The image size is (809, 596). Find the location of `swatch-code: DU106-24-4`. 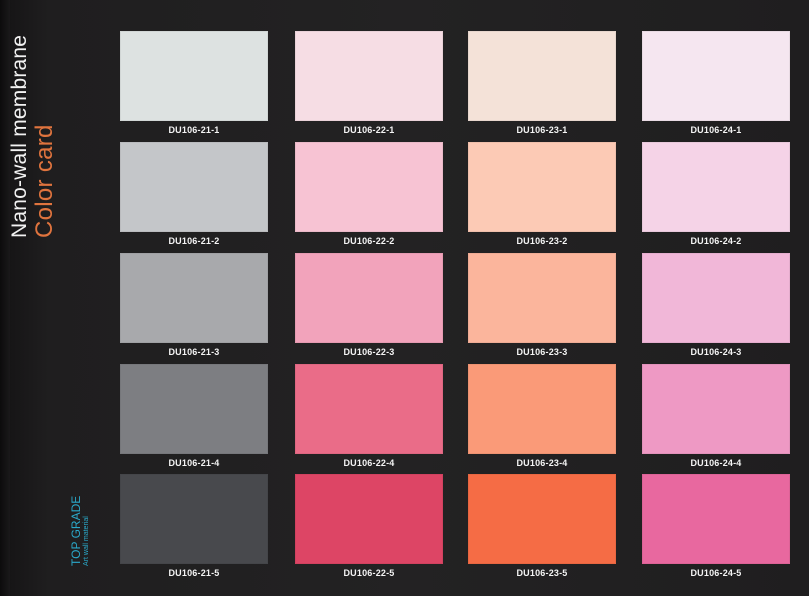

swatch-code: DU106-24-4 is located at coordinates (716, 463).